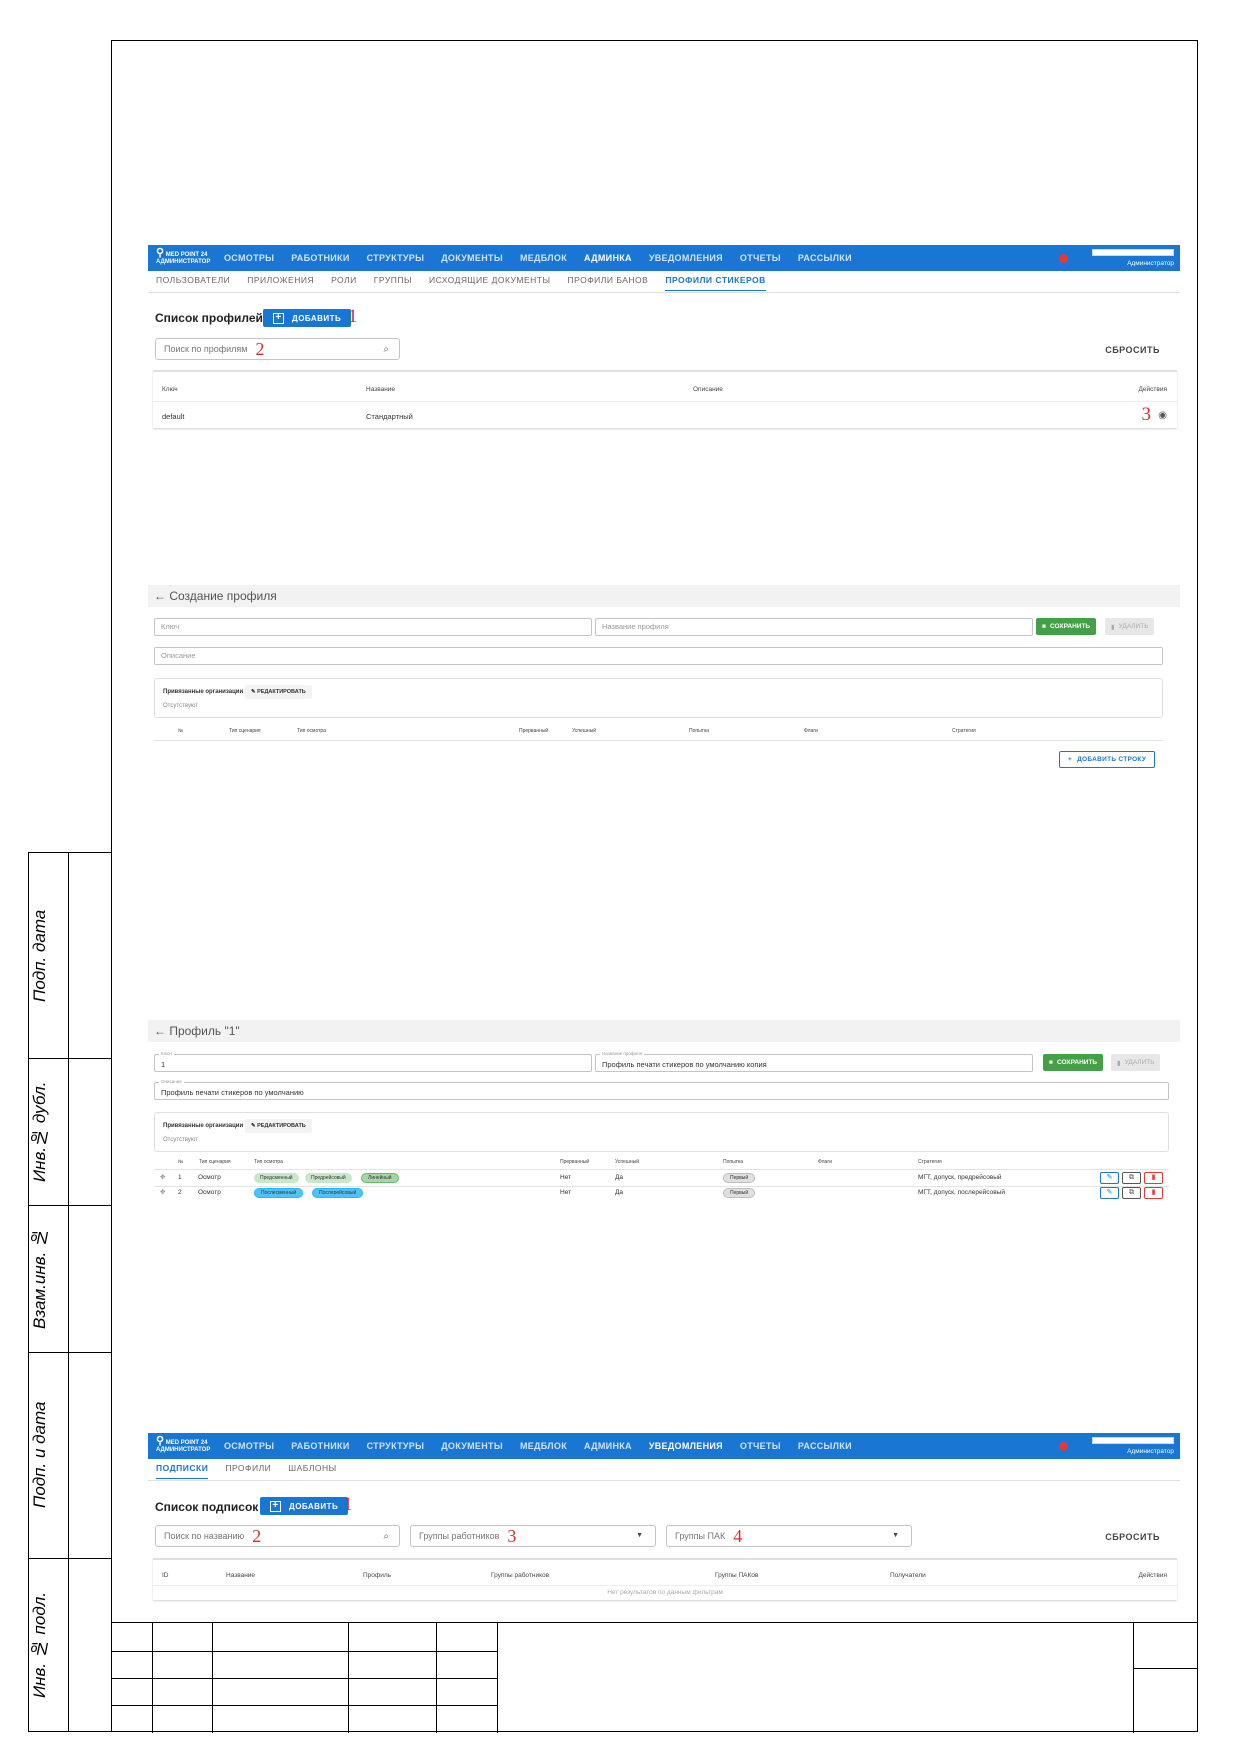 This screenshot has height=1754, width=1240. What do you see at coordinates (70, 1352) in the screenshot?
I see `side-stamp-line` at bounding box center [70, 1352].